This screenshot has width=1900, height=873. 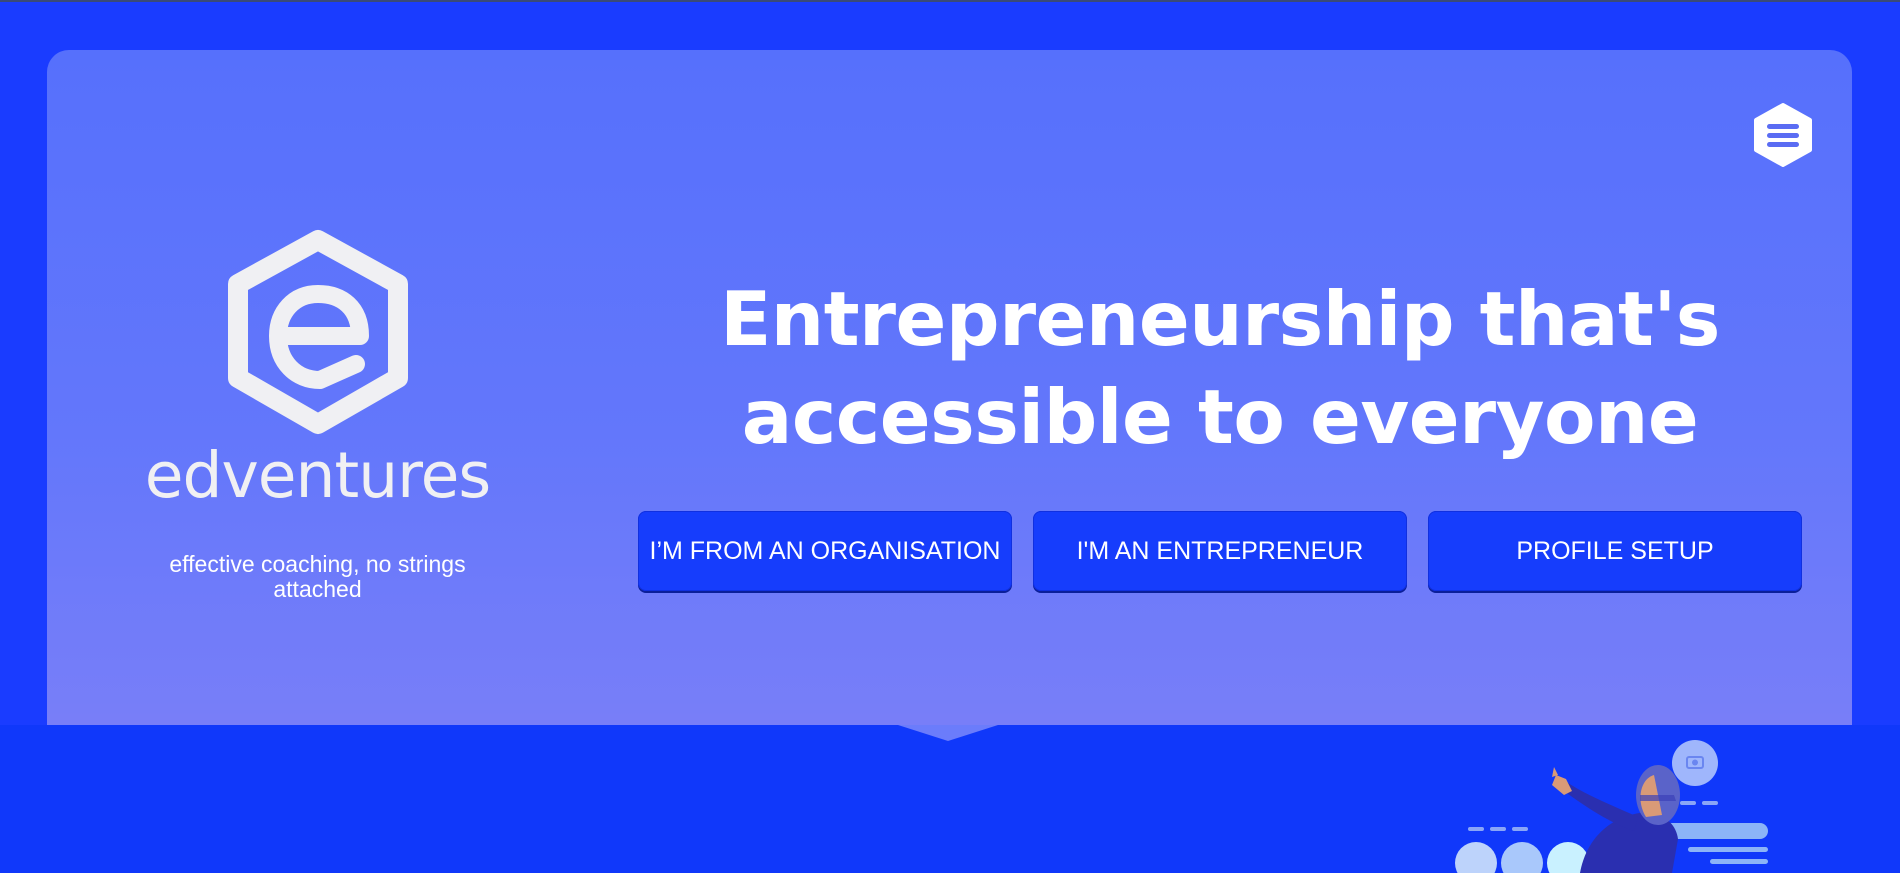 What do you see at coordinates (317, 576) in the screenshot?
I see `brand-tagline: effective coaching, no strings attached` at bounding box center [317, 576].